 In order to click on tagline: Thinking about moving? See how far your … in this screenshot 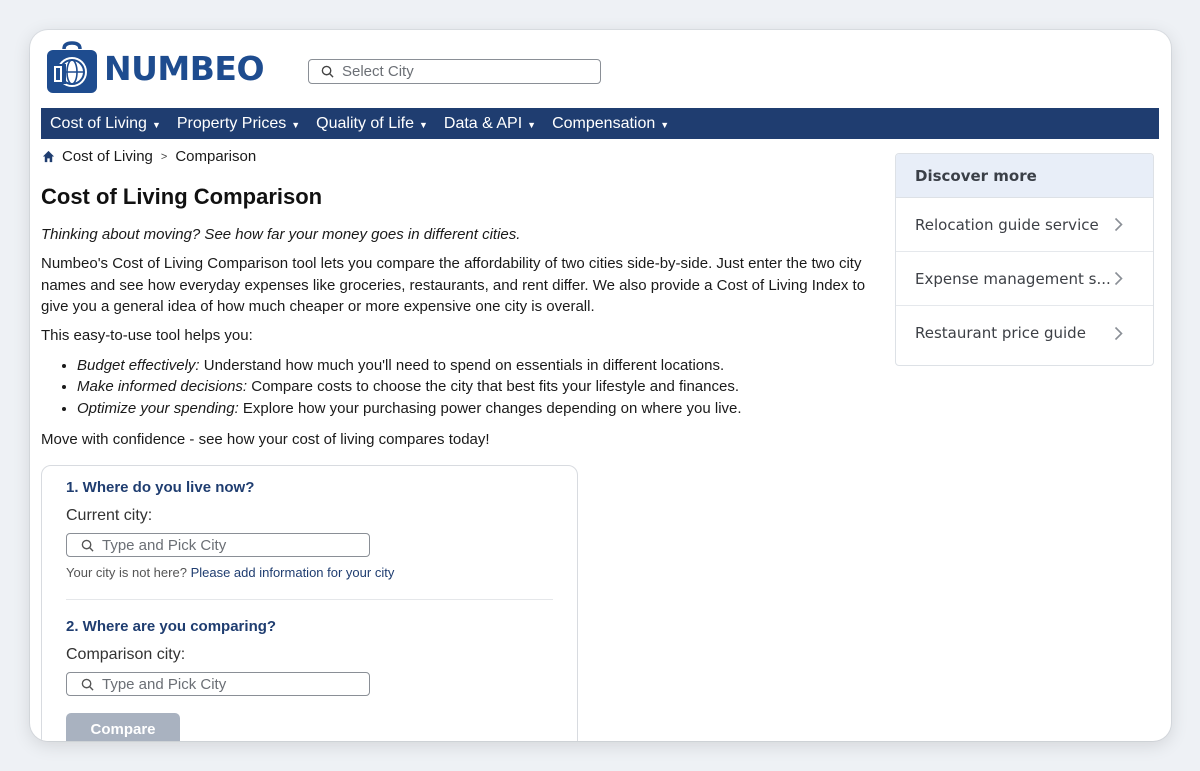, I will do `click(281, 234)`.